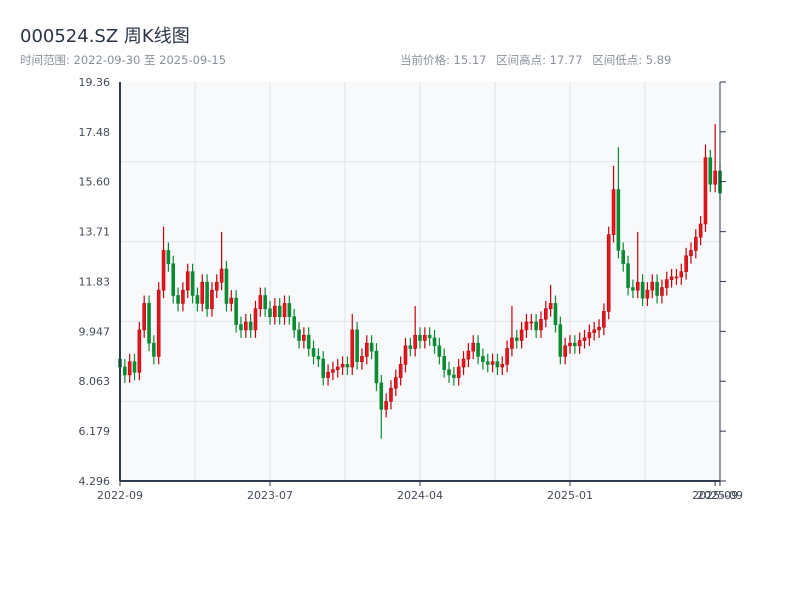 This screenshot has height=600, width=800. What do you see at coordinates (95, 381) in the screenshot?
I see `y-tick-label: 8.063` at bounding box center [95, 381].